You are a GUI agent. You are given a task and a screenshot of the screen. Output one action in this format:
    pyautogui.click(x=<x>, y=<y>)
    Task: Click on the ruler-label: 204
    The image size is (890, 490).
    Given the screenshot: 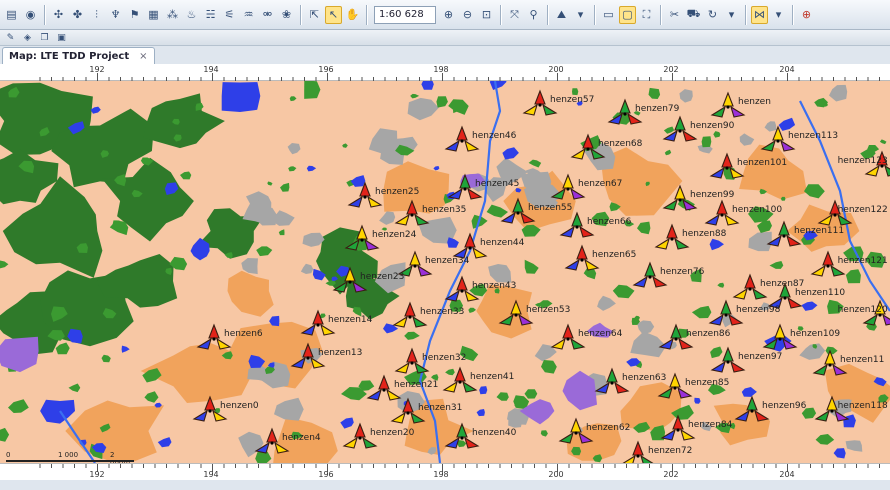 What is the action you would take?
    pyautogui.click(x=787, y=474)
    